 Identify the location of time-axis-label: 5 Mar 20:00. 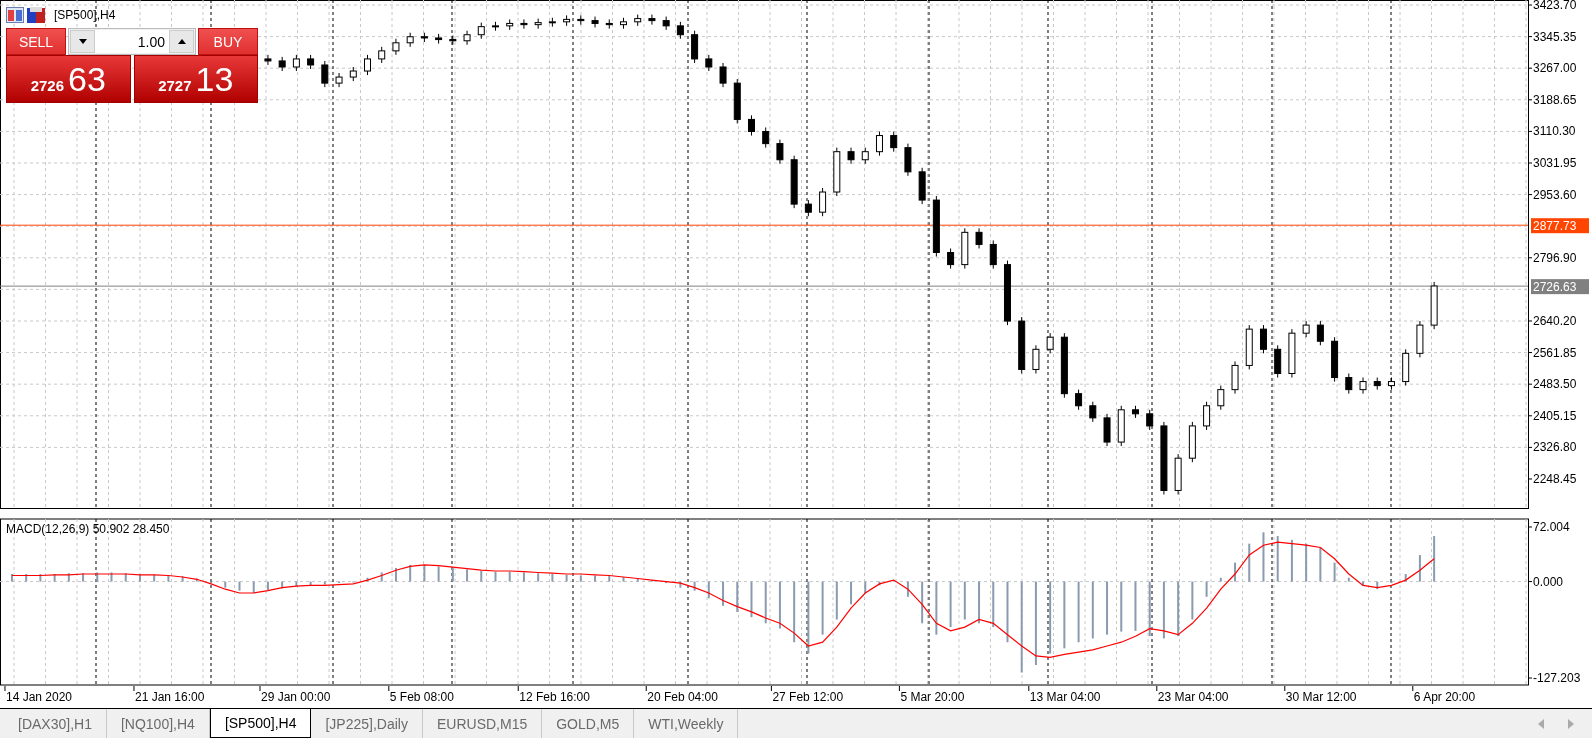
(932, 697).